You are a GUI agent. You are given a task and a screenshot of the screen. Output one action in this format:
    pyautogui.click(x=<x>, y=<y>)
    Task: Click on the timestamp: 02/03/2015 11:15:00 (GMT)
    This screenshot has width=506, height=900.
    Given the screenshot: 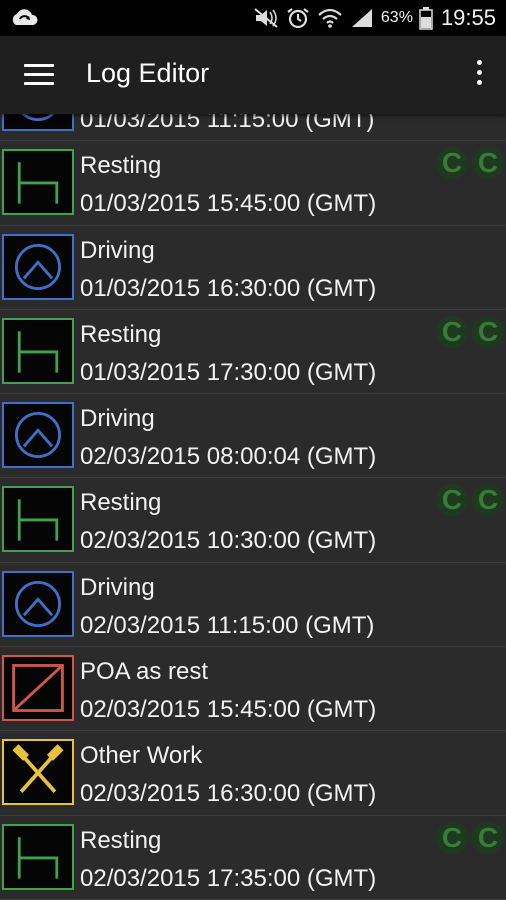 What is the action you would take?
    pyautogui.click(x=227, y=625)
    